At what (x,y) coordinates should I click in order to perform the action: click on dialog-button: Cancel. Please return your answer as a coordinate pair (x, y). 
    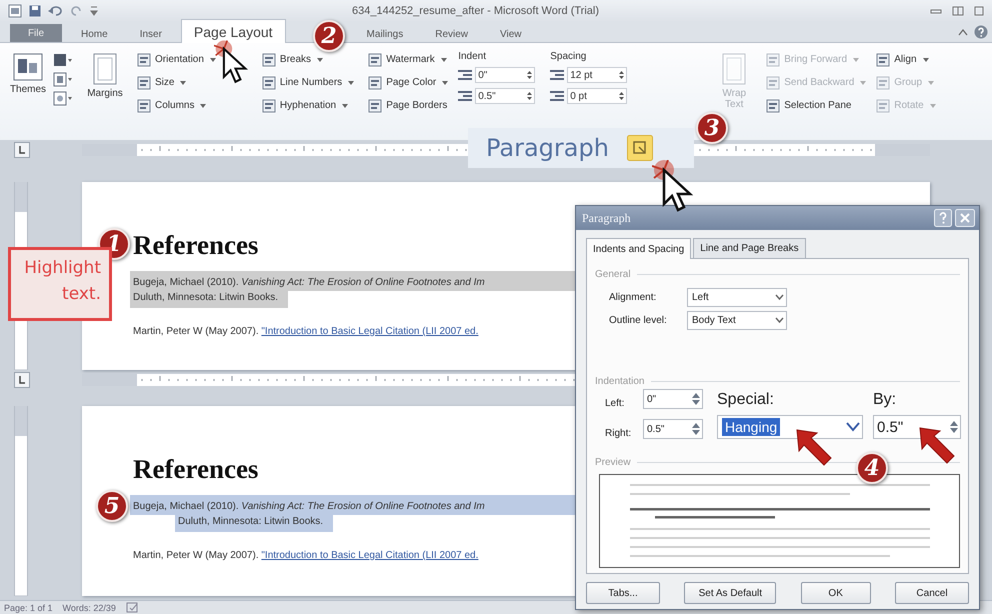
    Looking at the image, I should click on (931, 593).